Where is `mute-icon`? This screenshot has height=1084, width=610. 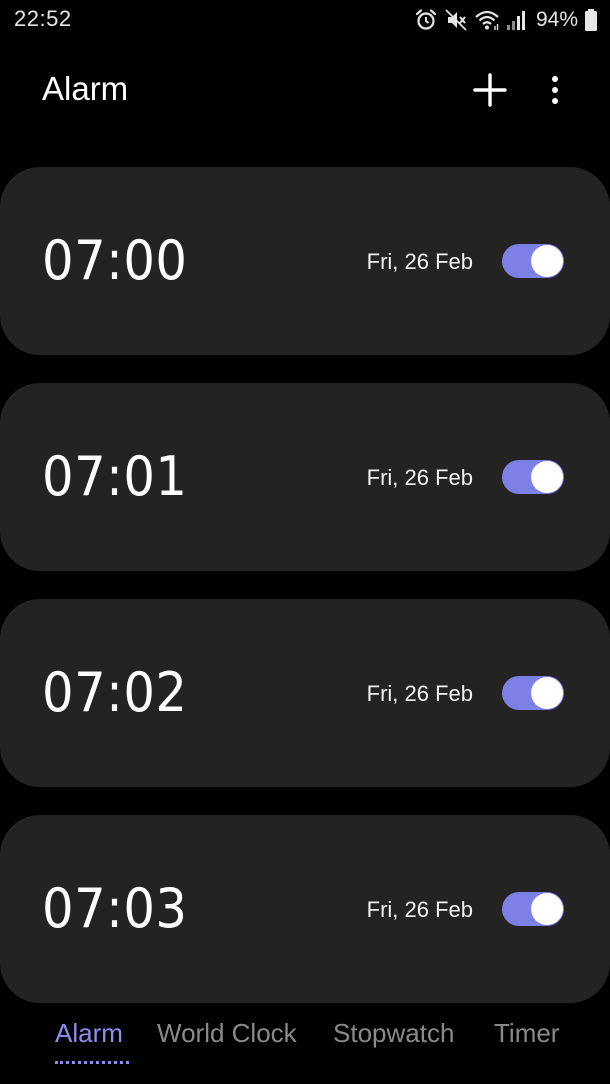
mute-icon is located at coordinates (456, 20).